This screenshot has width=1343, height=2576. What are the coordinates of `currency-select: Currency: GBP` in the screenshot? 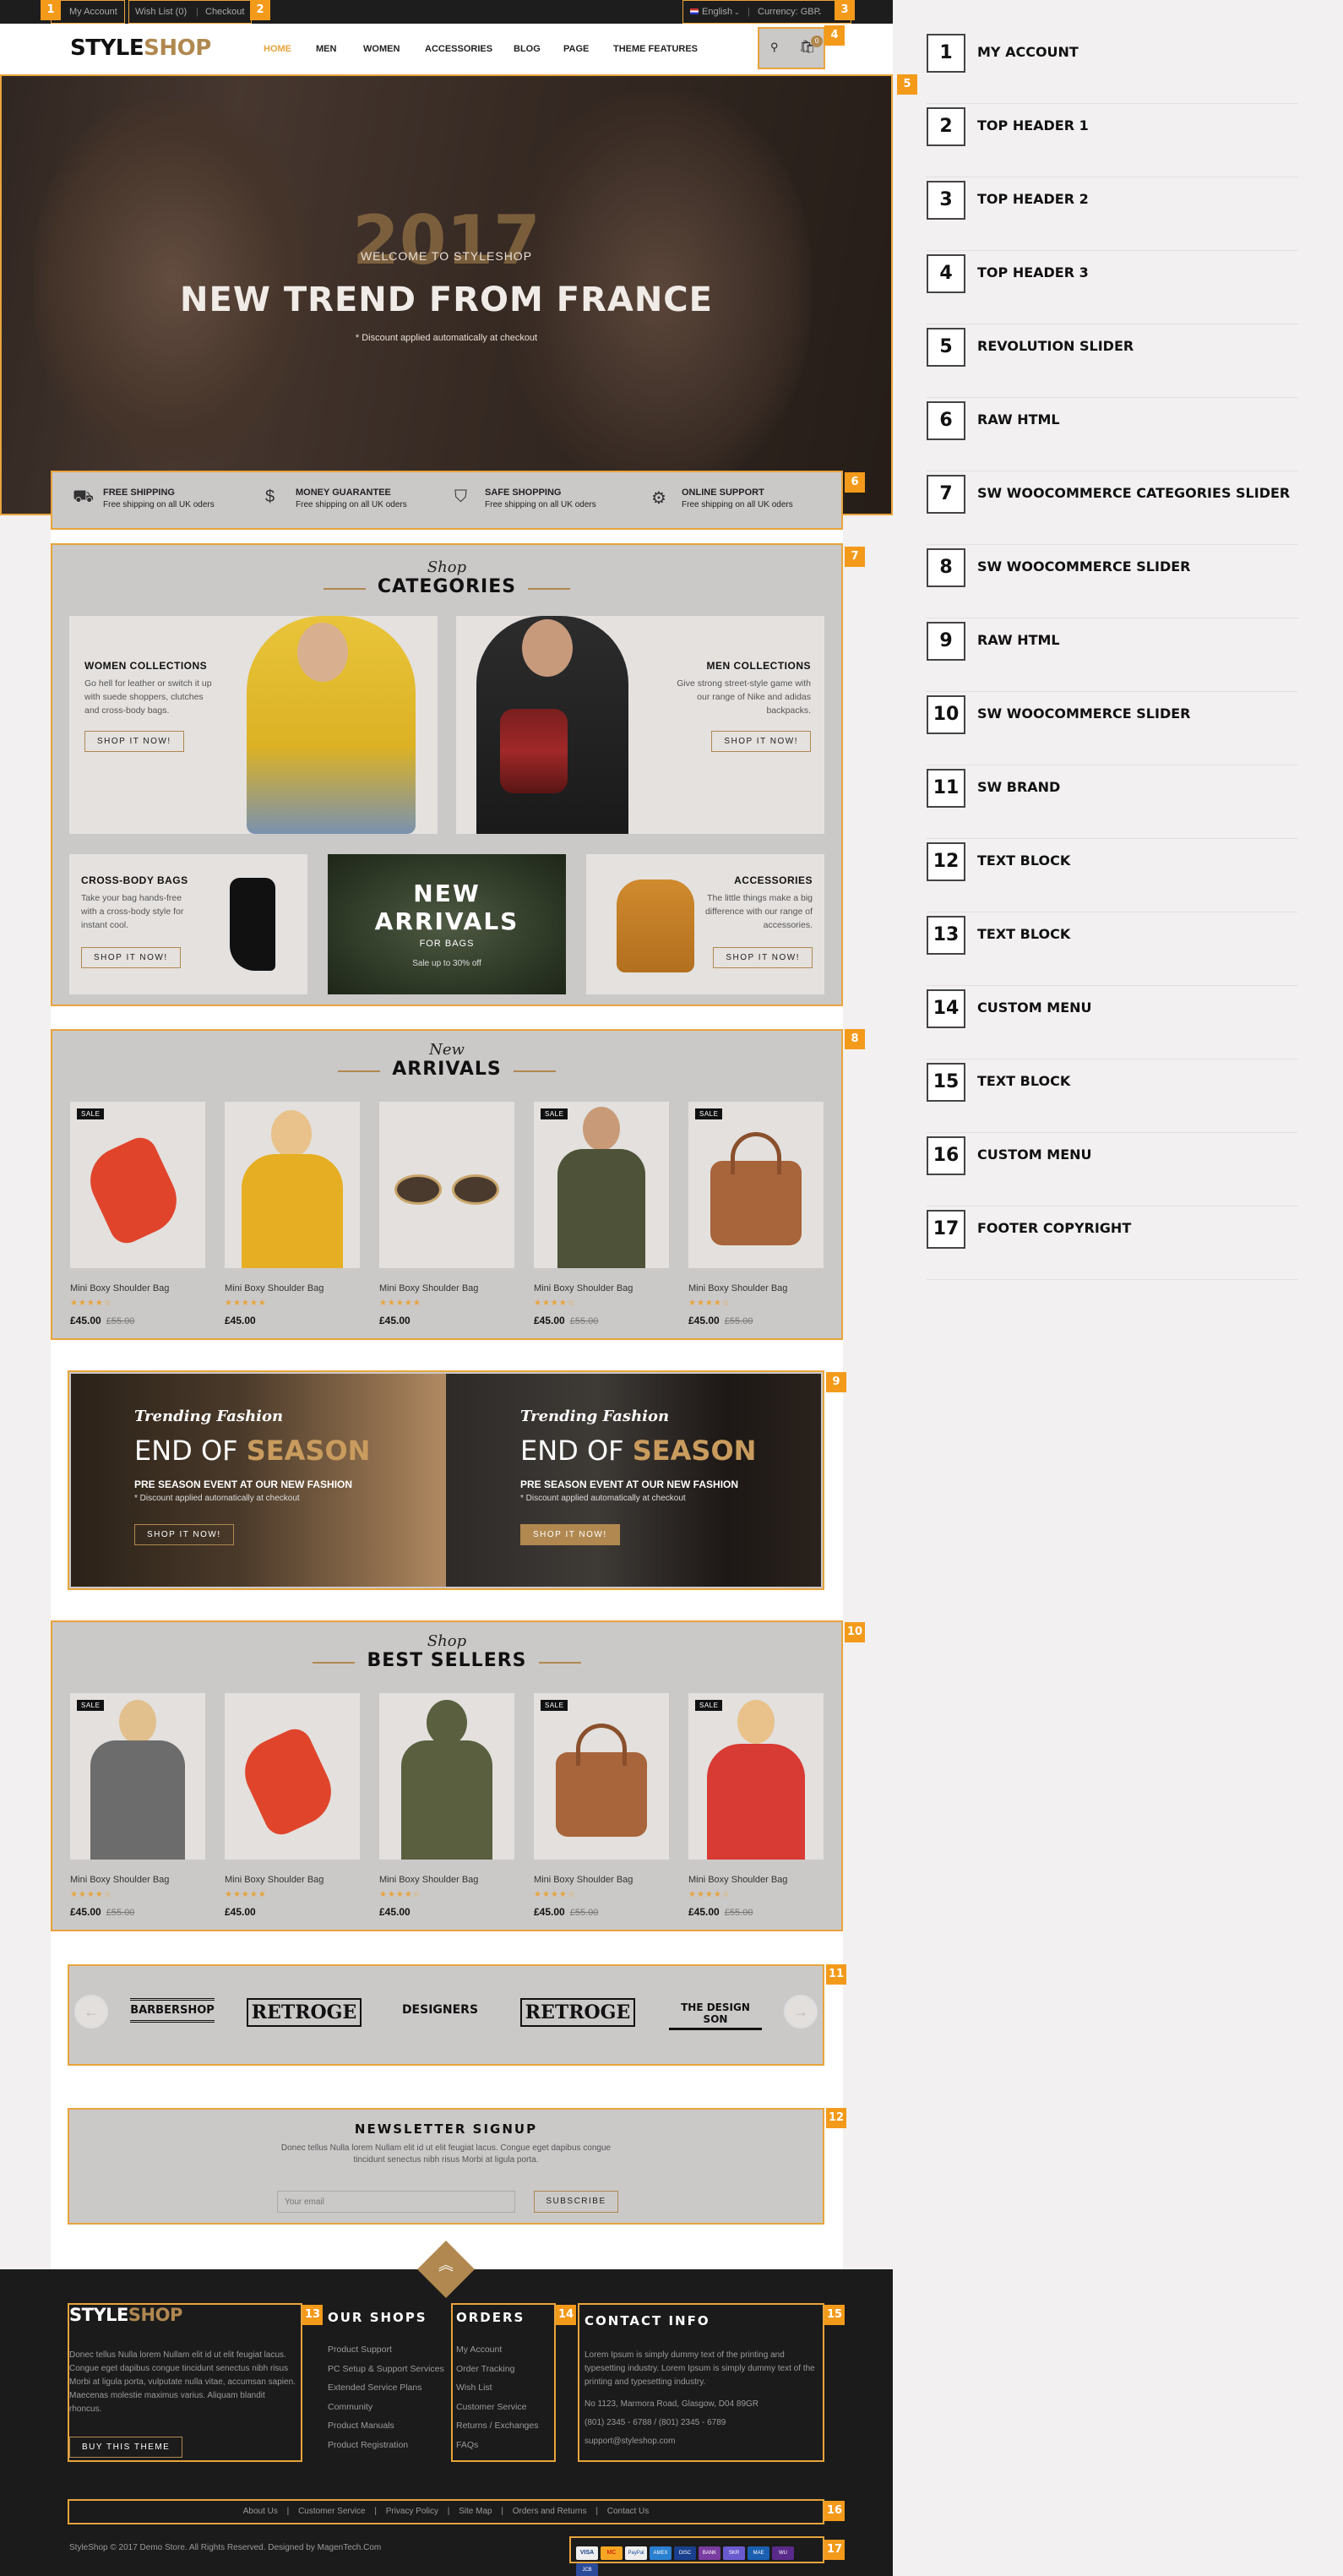 It's located at (789, 12).